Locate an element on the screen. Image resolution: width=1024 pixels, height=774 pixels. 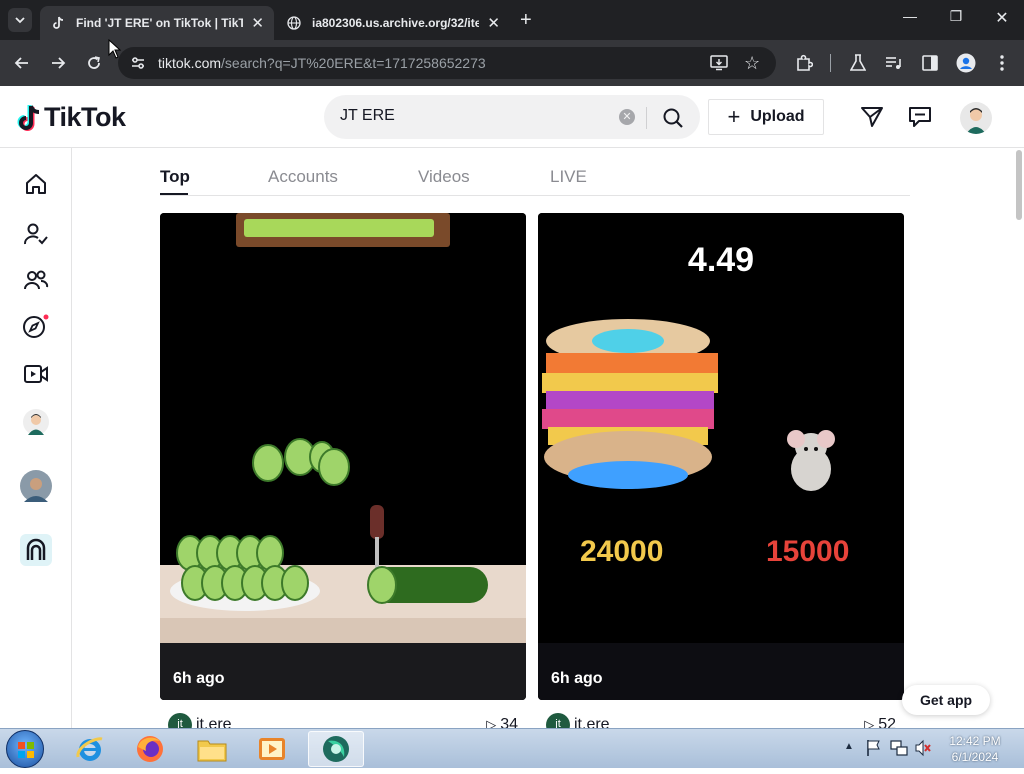
windows-logo-icon is located at coordinates (26, 750).